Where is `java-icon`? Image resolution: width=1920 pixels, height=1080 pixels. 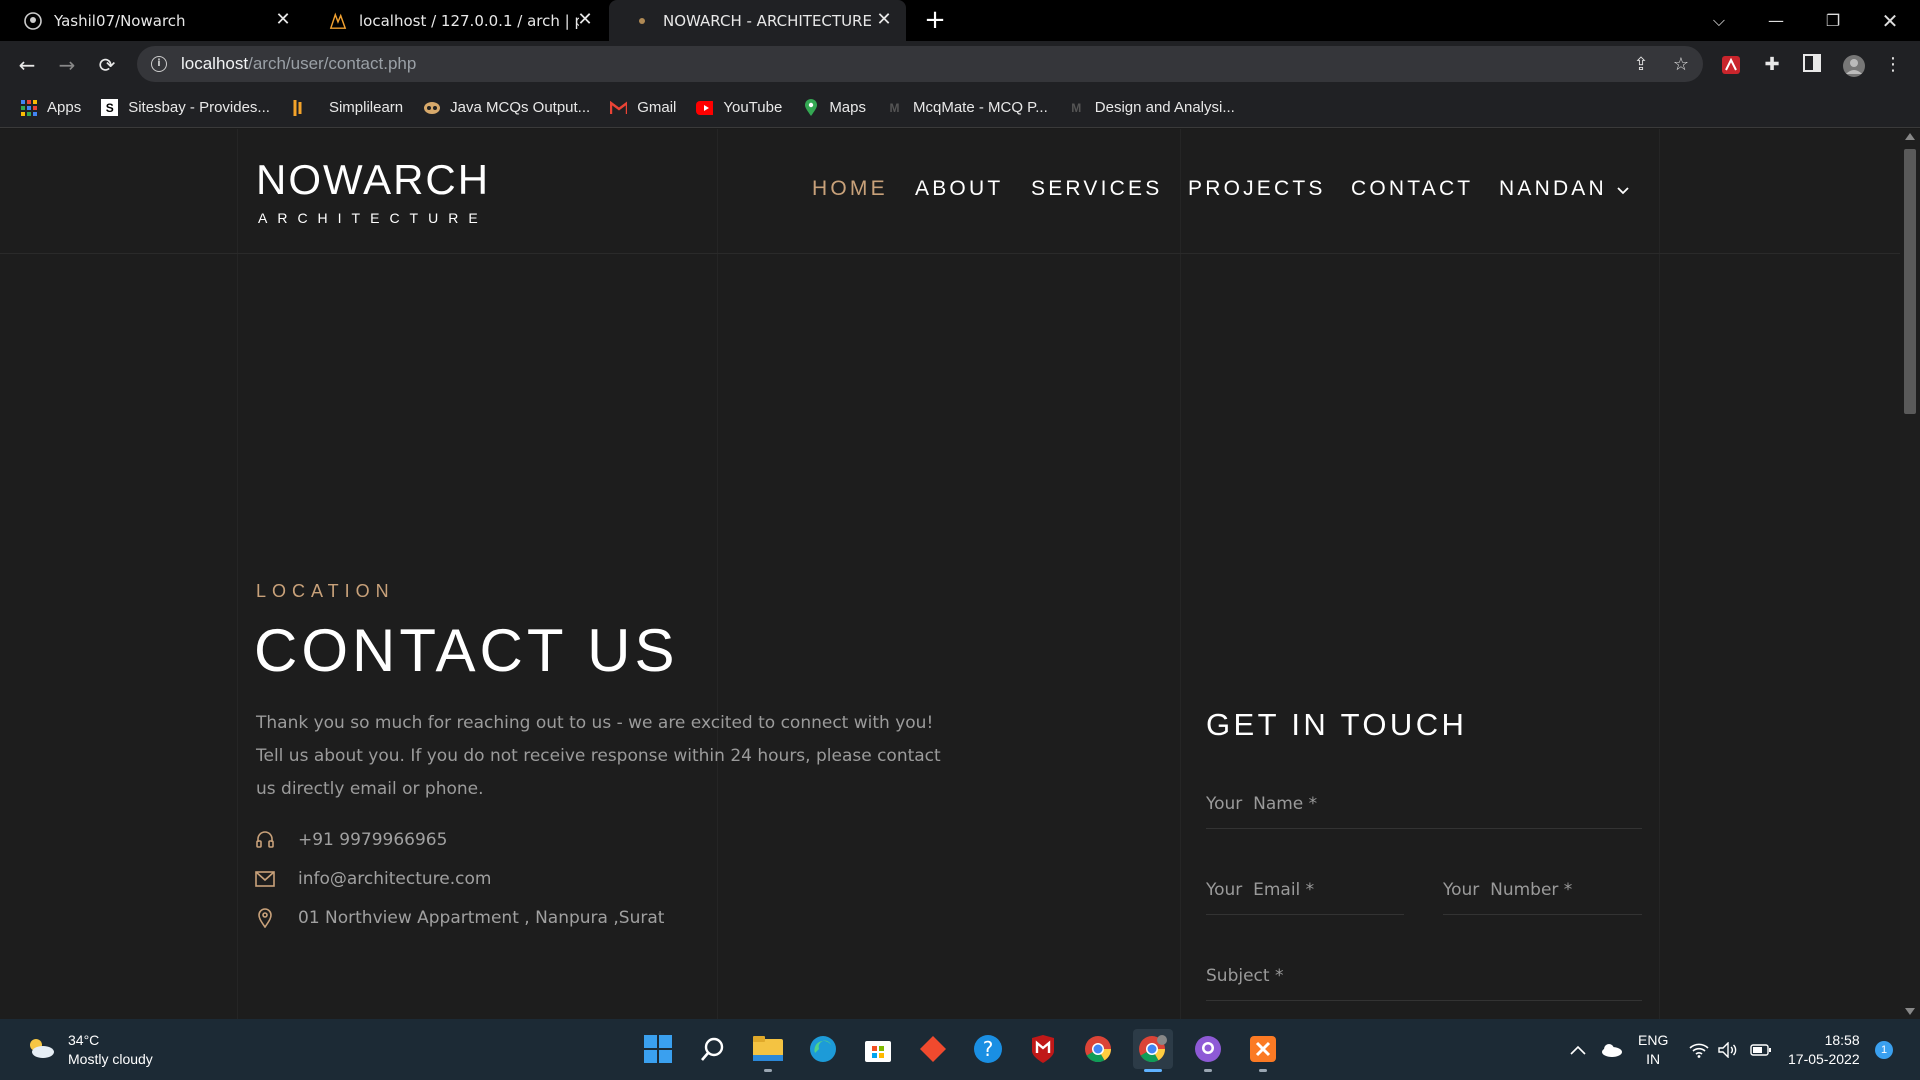 java-icon is located at coordinates (432, 107).